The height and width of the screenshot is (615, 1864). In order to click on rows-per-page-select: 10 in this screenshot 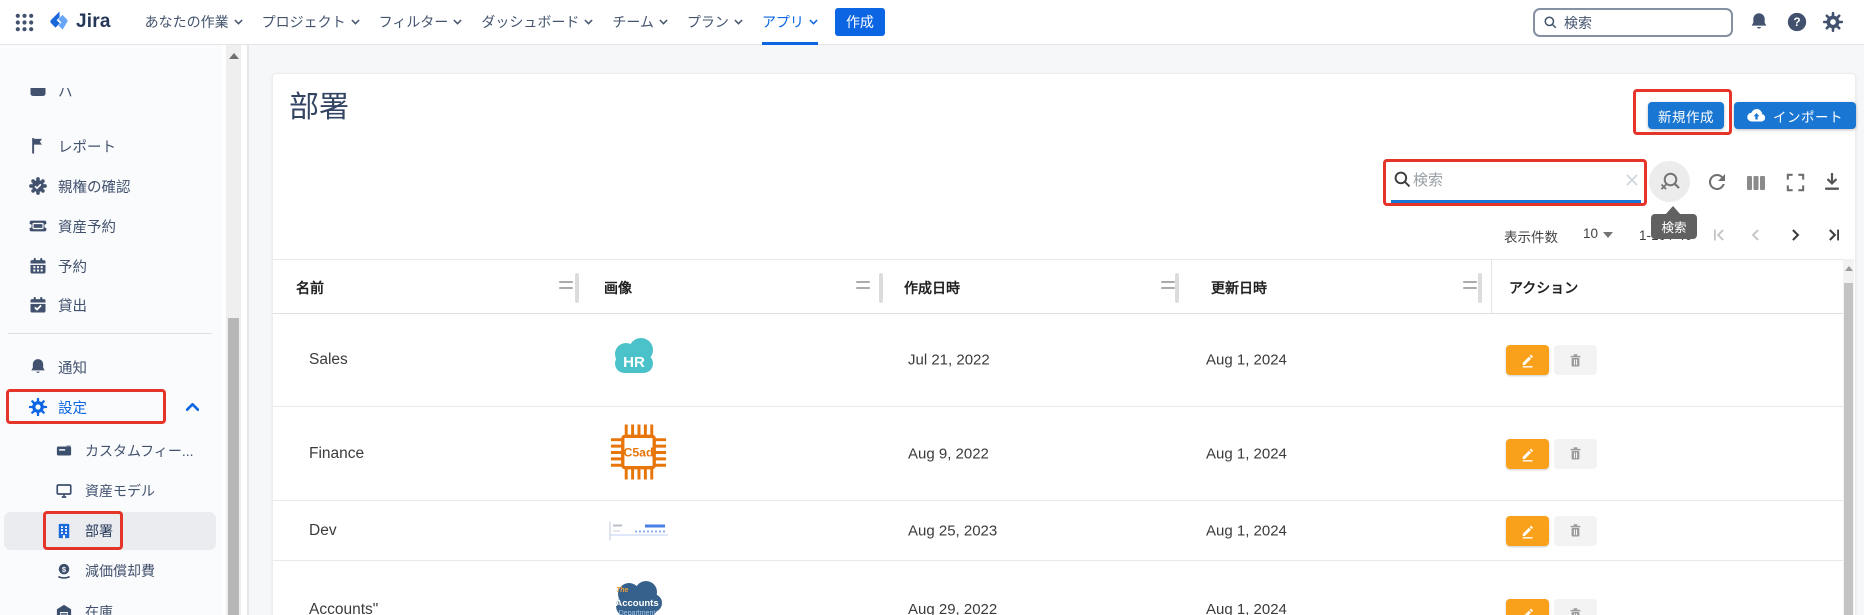, I will do `click(1590, 233)`.